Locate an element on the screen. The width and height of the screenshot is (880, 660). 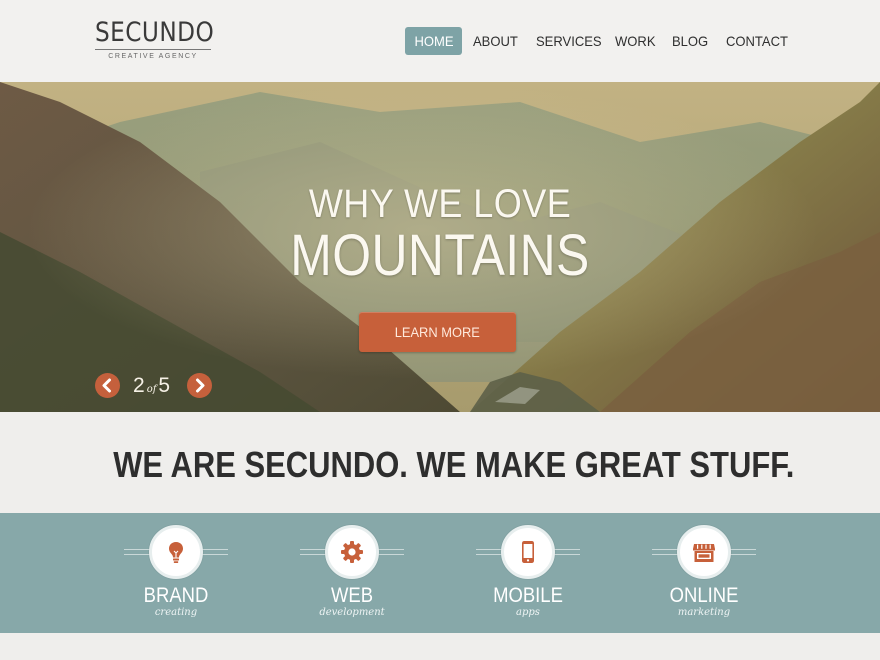
nav-item-contact: CONTACT is located at coordinates (759, 41).